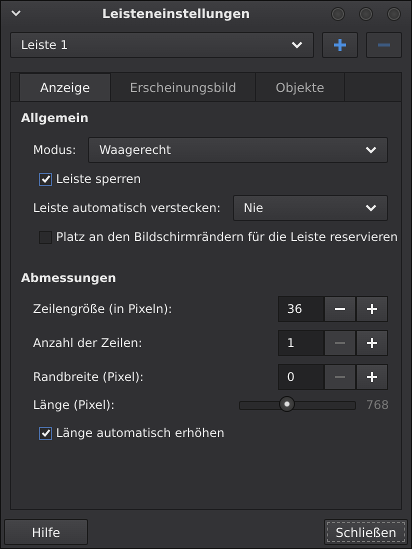 The image size is (412, 549). Describe the element at coordinates (88, 377) in the screenshot. I see `spinner-label: Randbreite (Pixel):` at that location.